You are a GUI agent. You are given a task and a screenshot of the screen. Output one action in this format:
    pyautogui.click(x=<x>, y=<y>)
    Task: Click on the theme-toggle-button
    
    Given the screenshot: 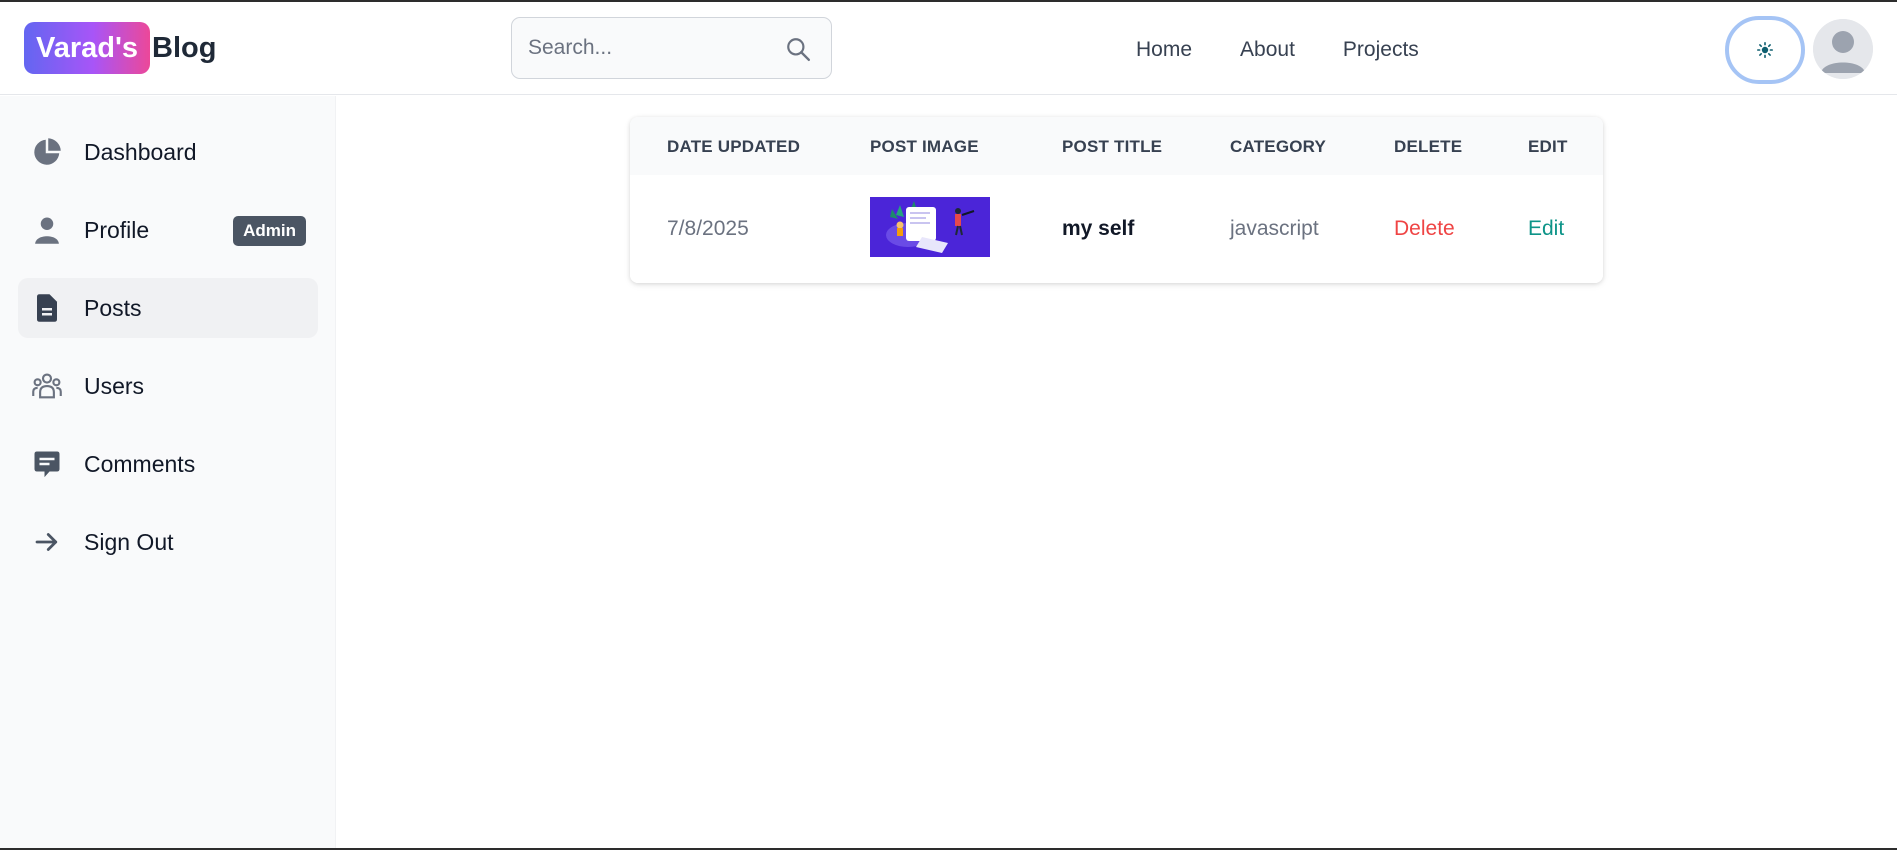 What is the action you would take?
    pyautogui.click(x=1765, y=50)
    